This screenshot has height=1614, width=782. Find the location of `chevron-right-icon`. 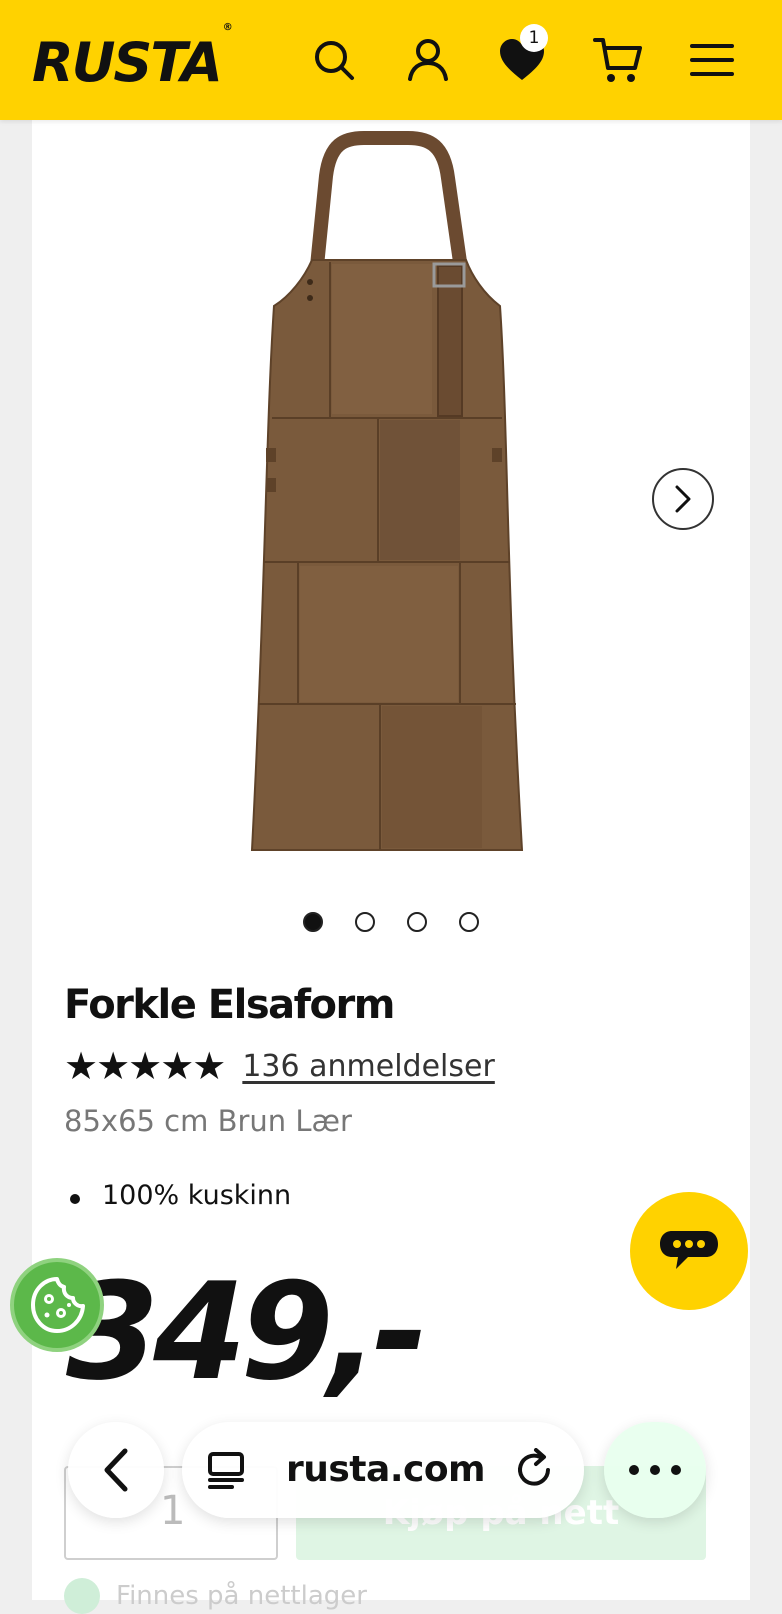

chevron-right-icon is located at coordinates (683, 499).